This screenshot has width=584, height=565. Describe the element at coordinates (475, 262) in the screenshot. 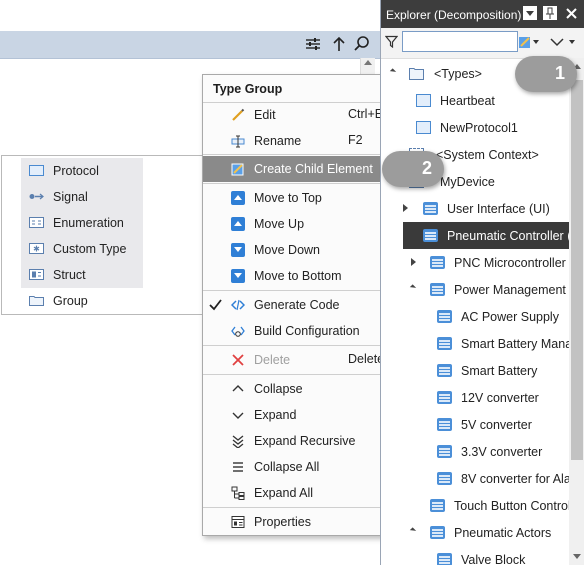

I see `tree-node-pnc-microcontroller: PNC Microcontroller` at that location.